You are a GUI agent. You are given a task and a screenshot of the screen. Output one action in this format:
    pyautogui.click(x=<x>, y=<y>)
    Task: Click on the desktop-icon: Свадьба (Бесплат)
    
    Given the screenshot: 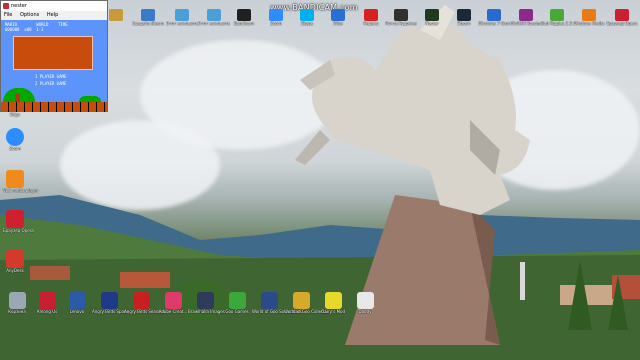 What is the action you would take?
    pyautogui.click(x=148, y=23)
    